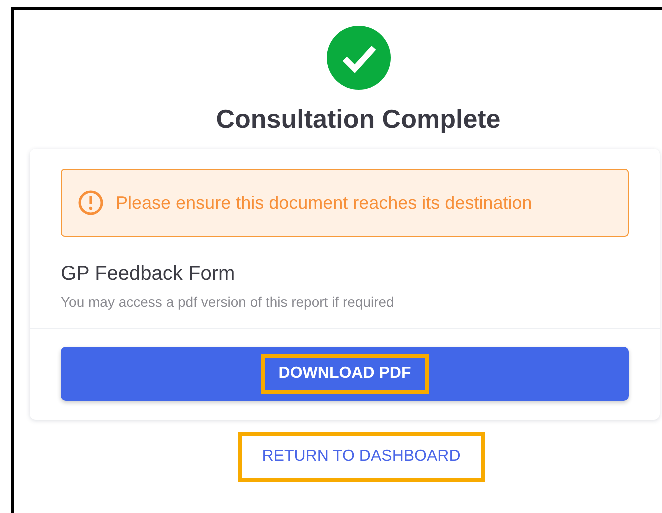  I want to click on page-heading: Consultation Complete, so click(358, 119).